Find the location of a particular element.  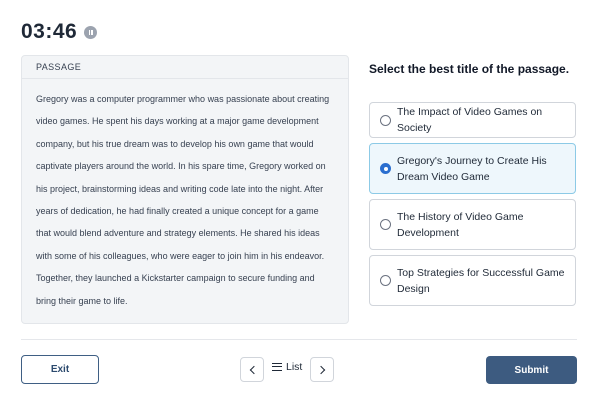

exit-button: Exit is located at coordinates (60, 369).